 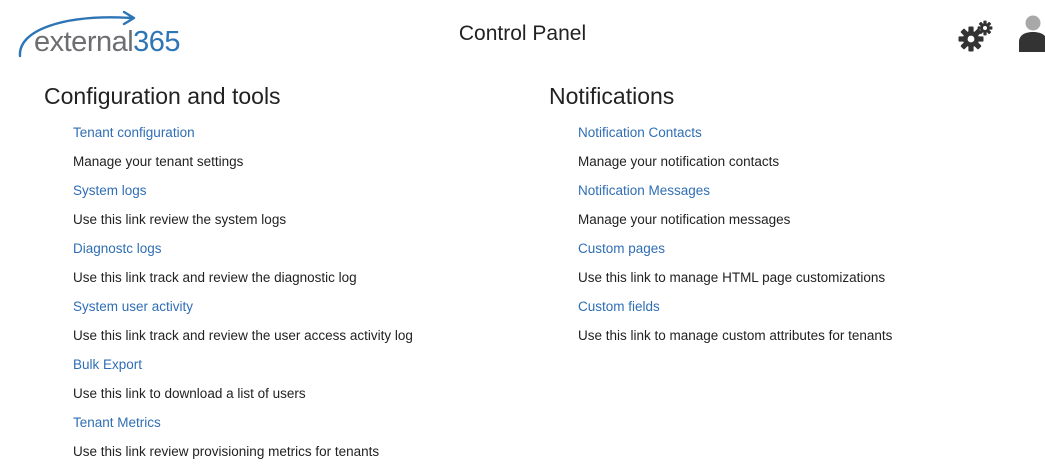 What do you see at coordinates (1032, 33) in the screenshot?
I see `user-icon` at bounding box center [1032, 33].